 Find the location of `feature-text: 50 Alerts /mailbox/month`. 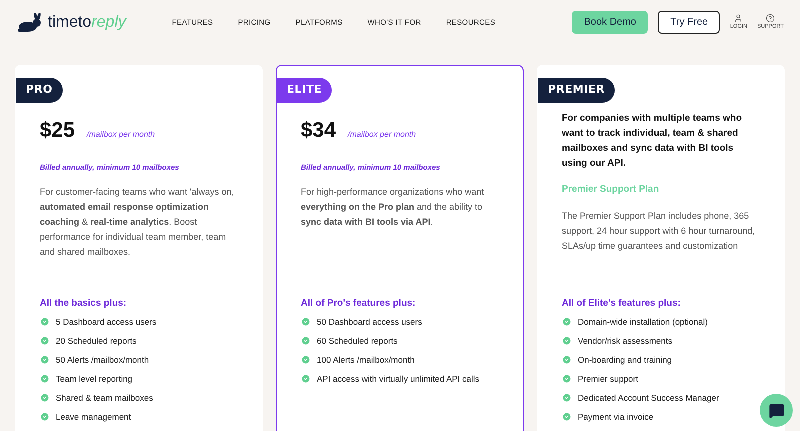

feature-text: 50 Alerts /mailbox/month is located at coordinates (103, 360).